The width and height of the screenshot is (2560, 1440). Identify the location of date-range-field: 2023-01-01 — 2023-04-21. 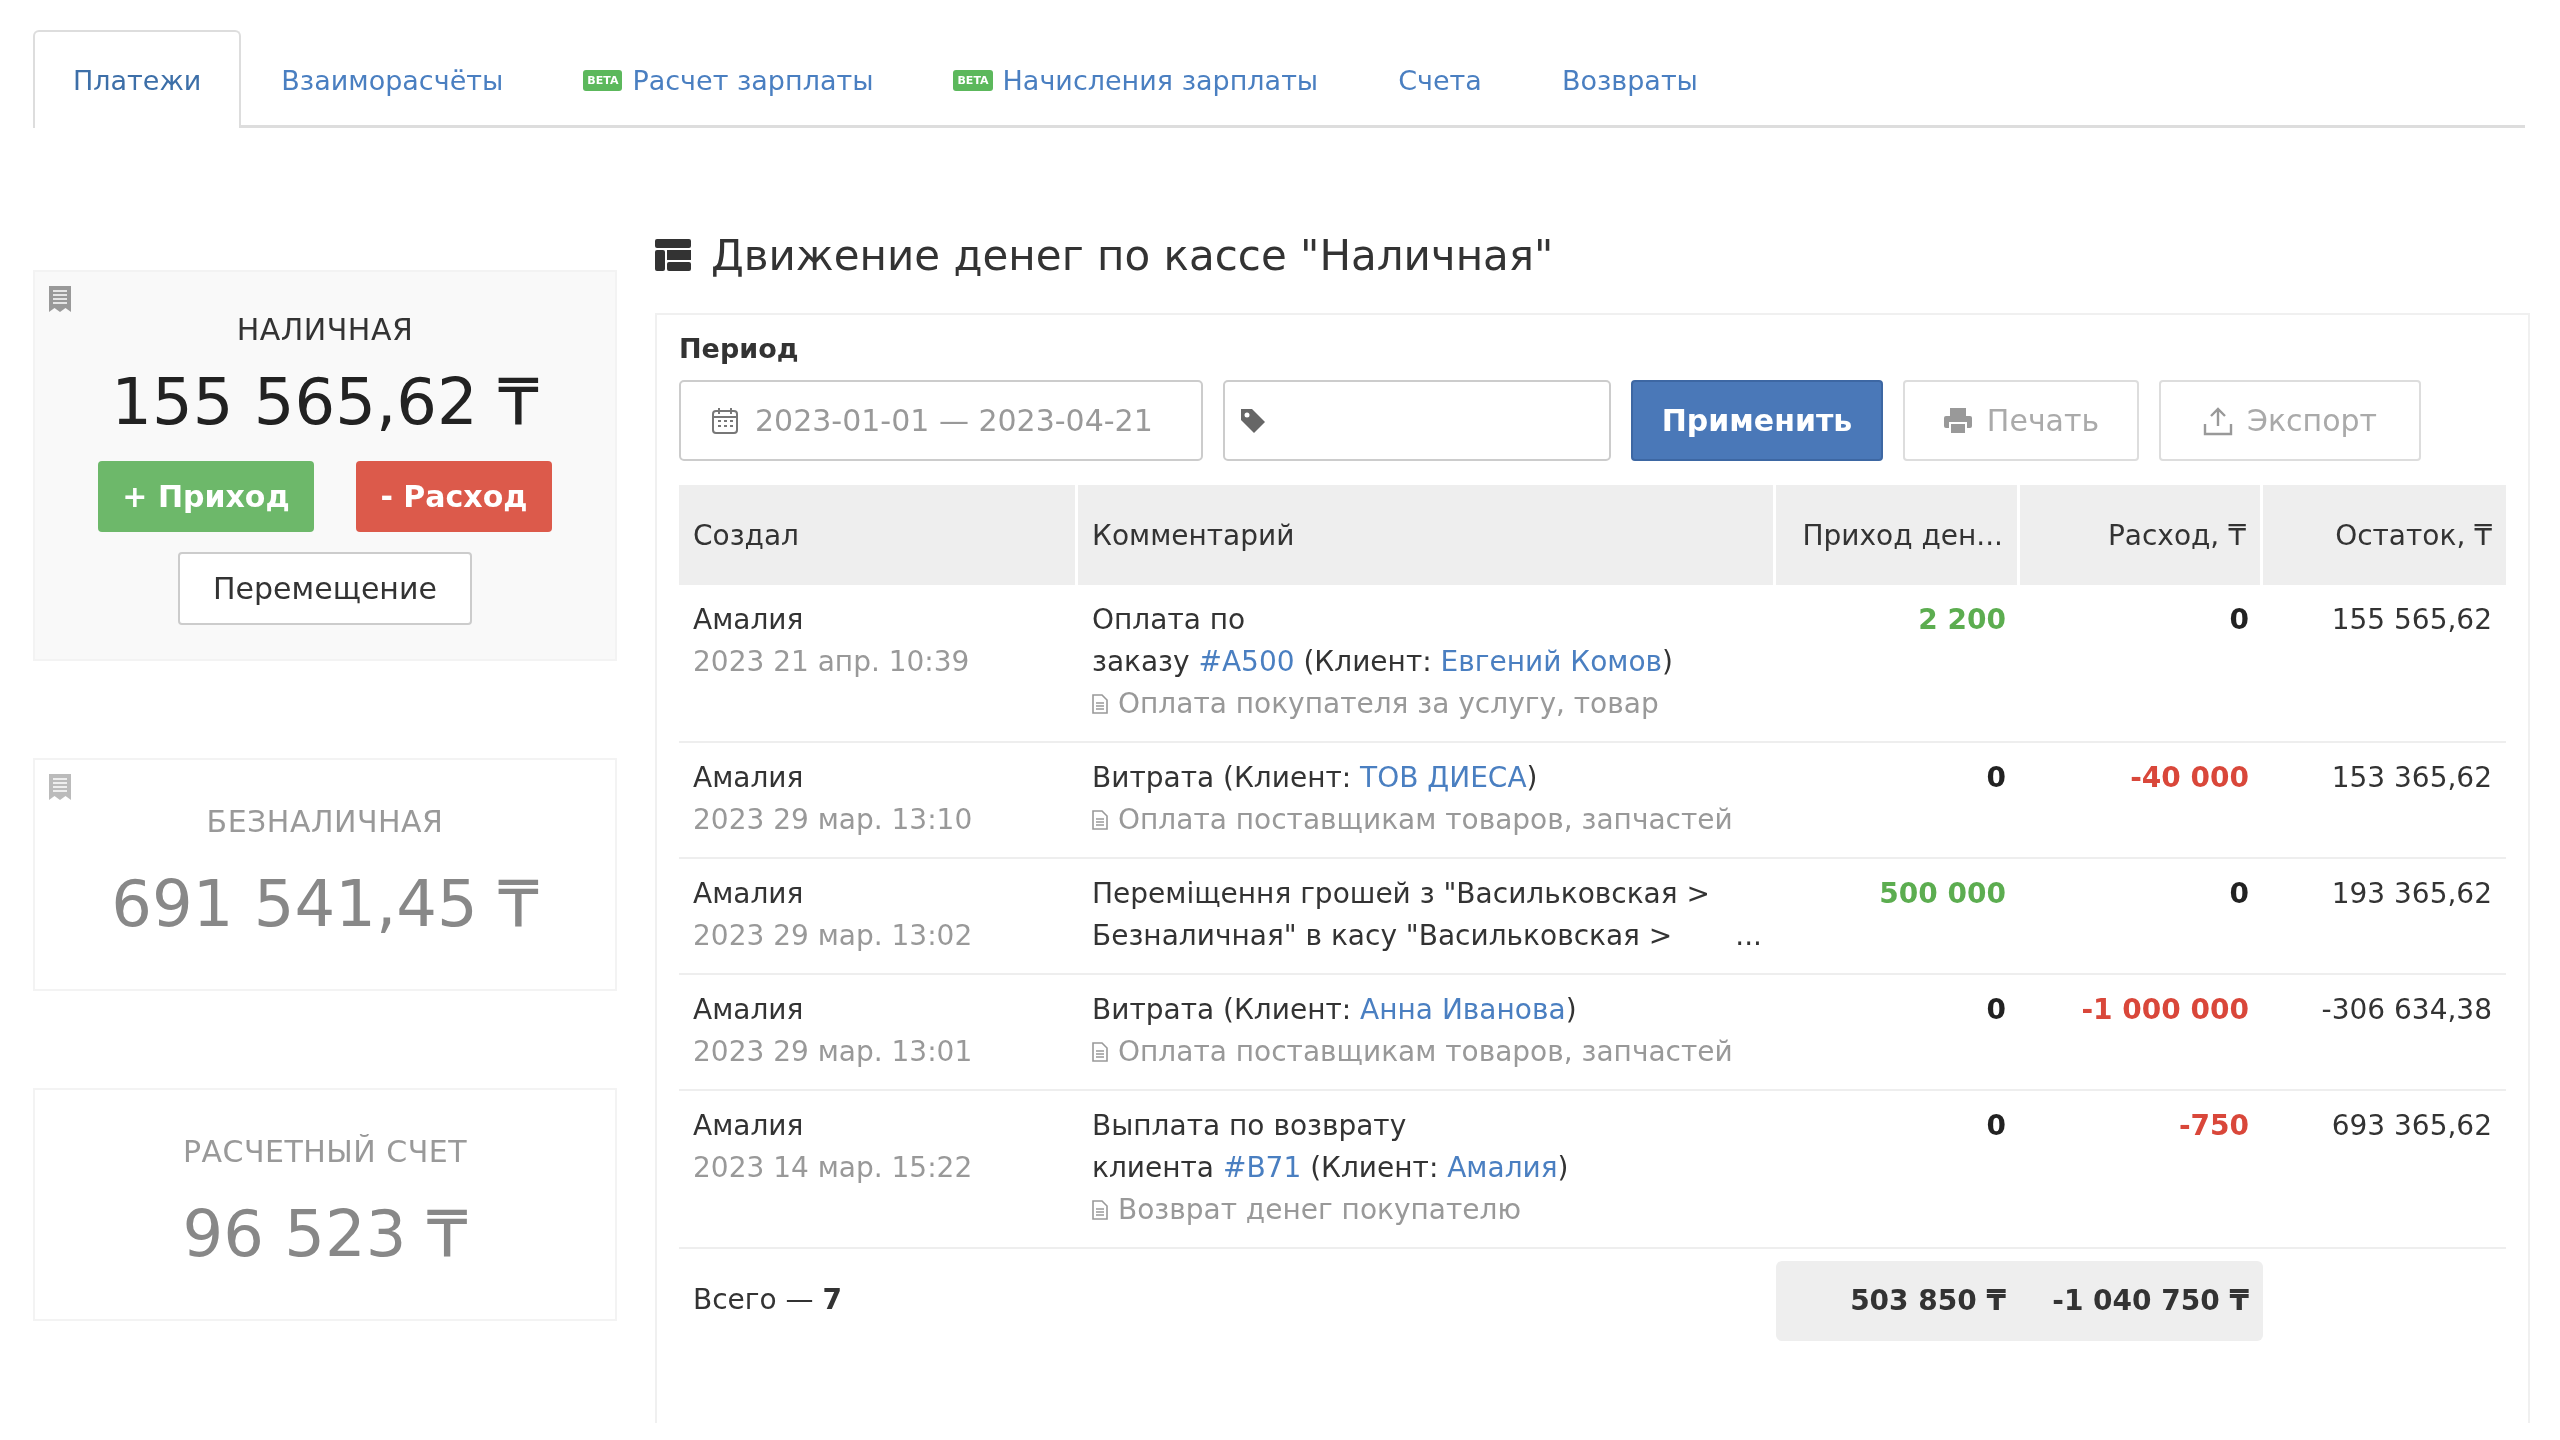
(941, 420).